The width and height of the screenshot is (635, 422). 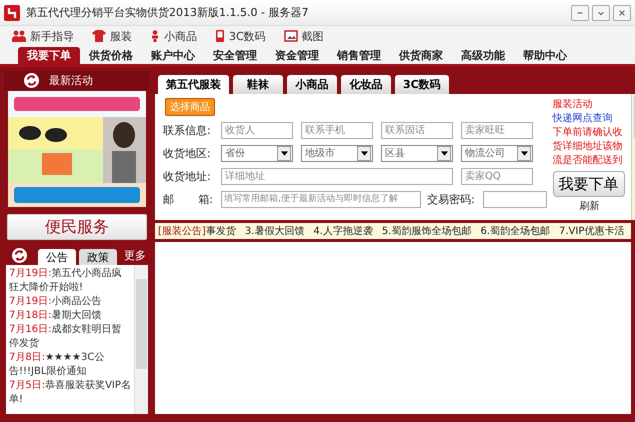 I want to click on notice-text: 下单前请确认收货详细地址该物流是否能配送到, so click(x=588, y=147).